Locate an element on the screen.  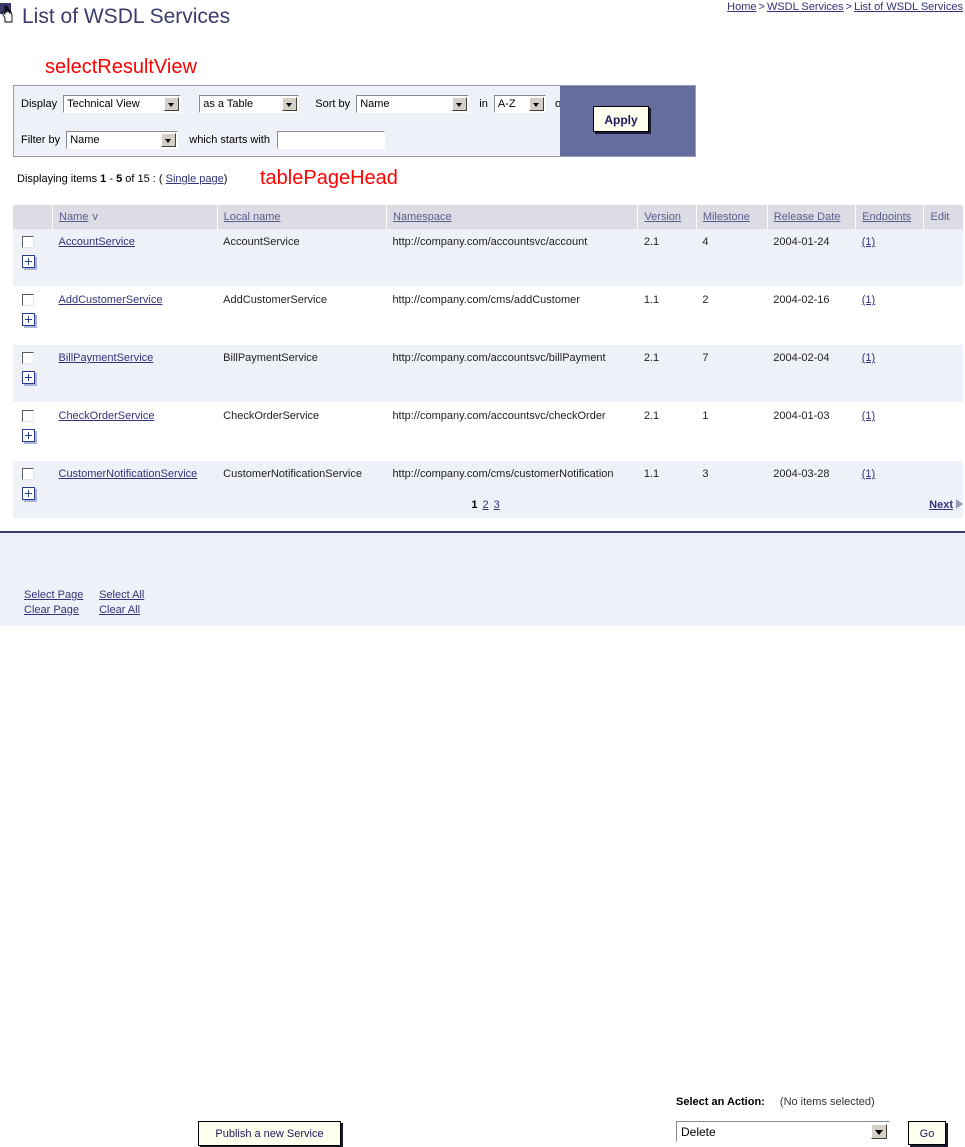
action-select: Delete is located at coordinates (783, 1131).